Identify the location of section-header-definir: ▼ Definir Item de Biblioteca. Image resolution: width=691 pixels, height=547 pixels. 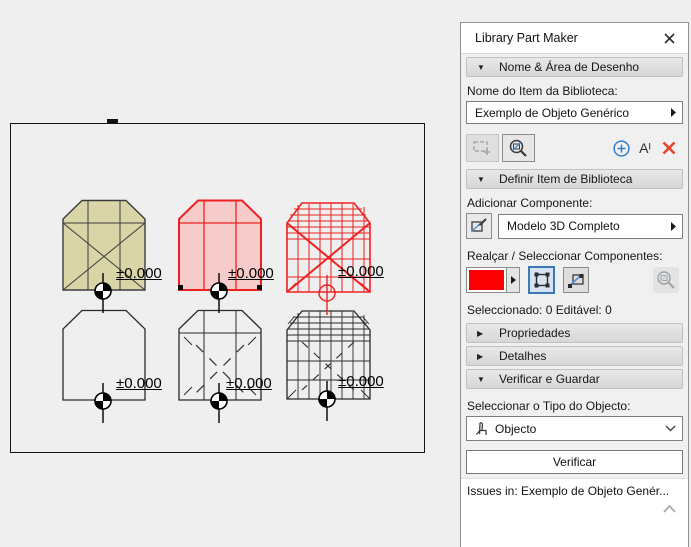
(574, 179).